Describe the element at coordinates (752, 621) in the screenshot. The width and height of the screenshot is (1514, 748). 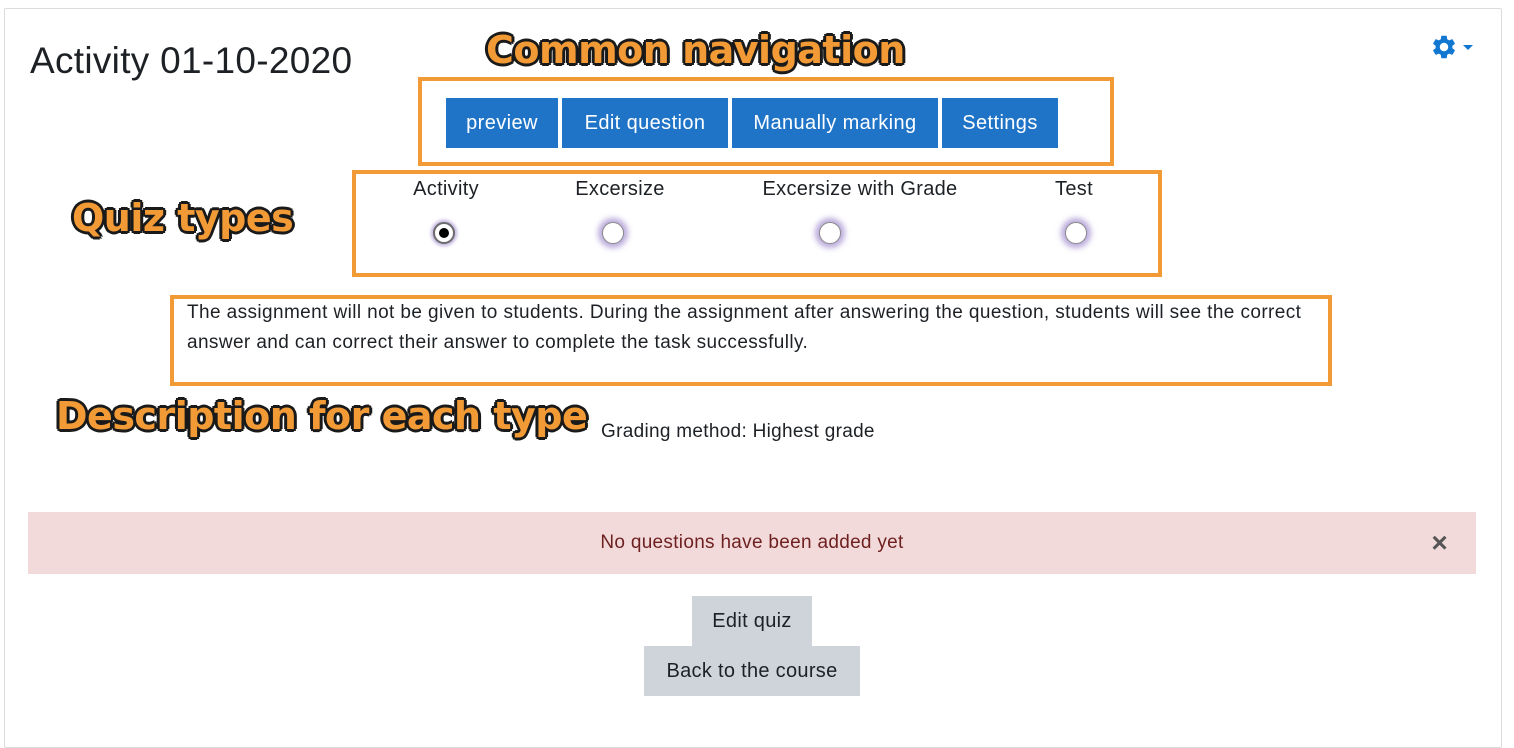
I see `edit-quiz-button: Edit quiz` at that location.